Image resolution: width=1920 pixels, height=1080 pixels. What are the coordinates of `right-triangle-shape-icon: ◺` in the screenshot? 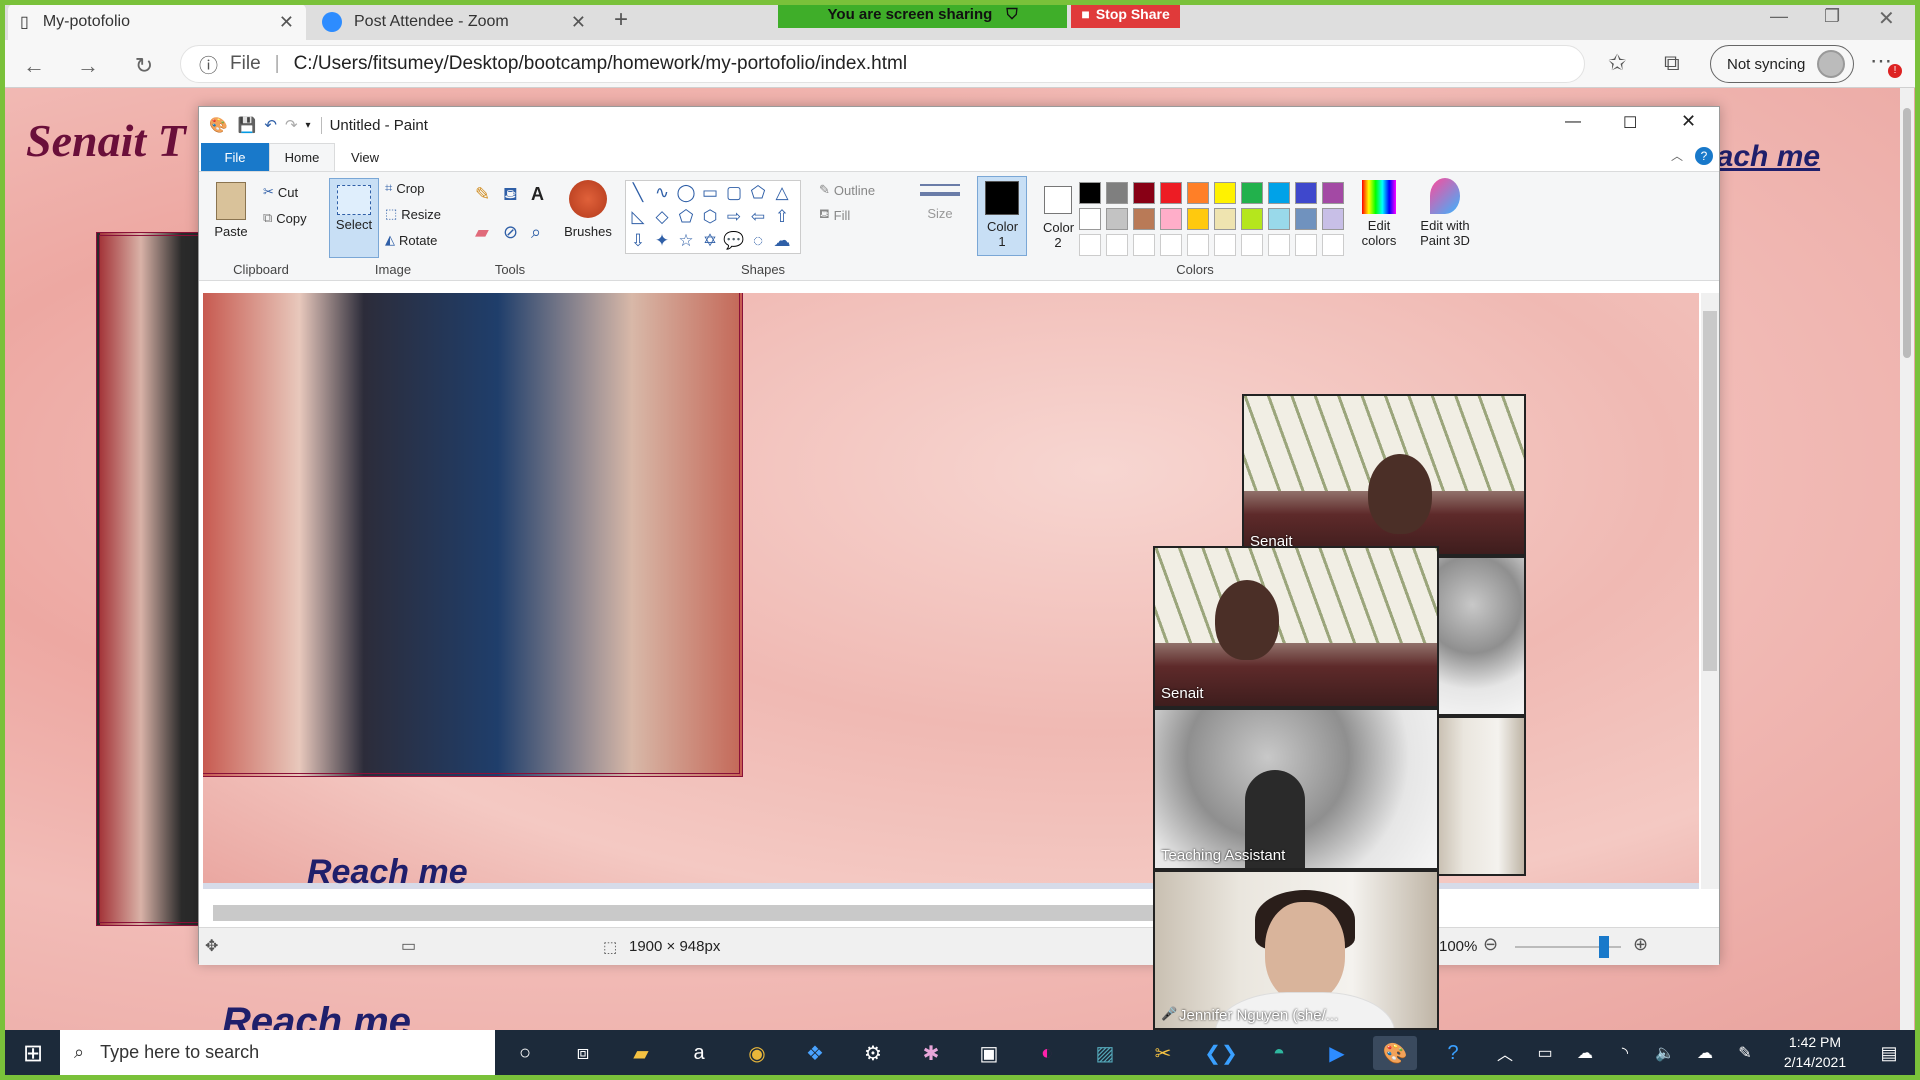 It's located at (638, 217).